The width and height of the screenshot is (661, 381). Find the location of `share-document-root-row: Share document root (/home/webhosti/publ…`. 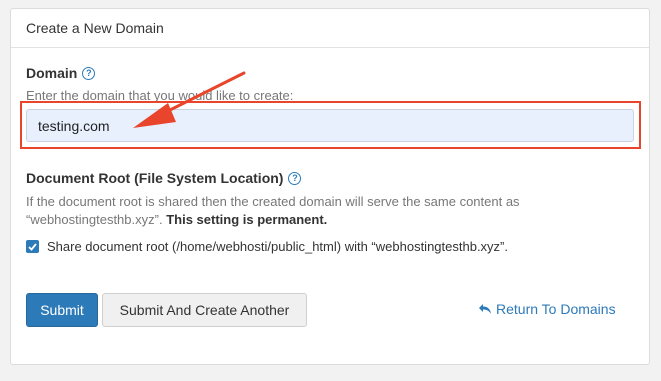

share-document-root-row: Share document root (/home/webhosti/publ… is located at coordinates (267, 246).